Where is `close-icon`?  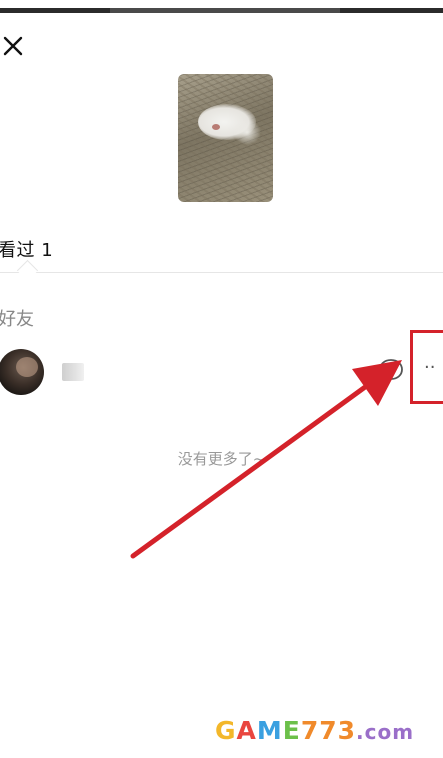
close-icon is located at coordinates (13, 46).